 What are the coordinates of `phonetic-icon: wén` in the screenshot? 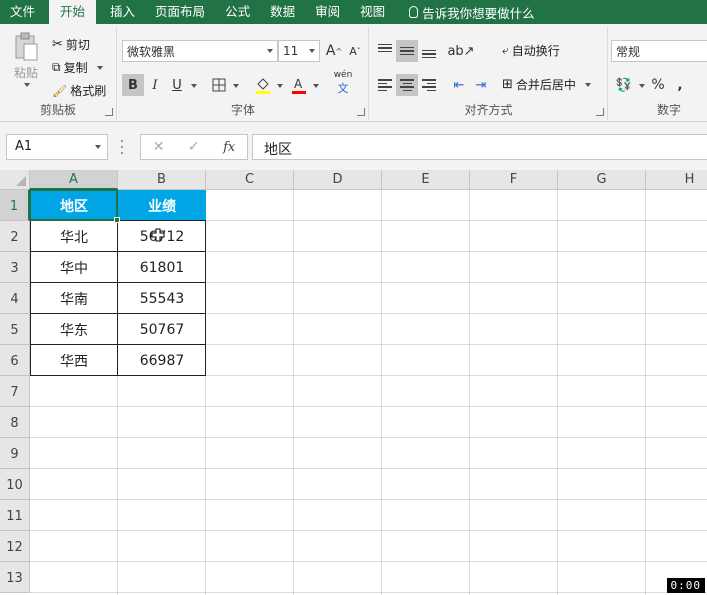 It's located at (343, 75).